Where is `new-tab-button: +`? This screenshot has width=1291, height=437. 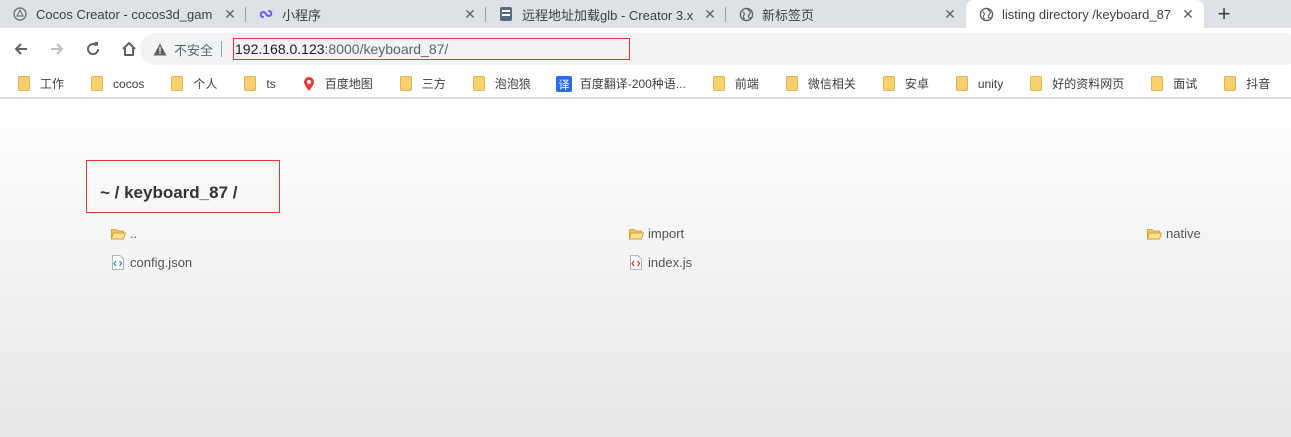
new-tab-button: + is located at coordinates (1224, 14).